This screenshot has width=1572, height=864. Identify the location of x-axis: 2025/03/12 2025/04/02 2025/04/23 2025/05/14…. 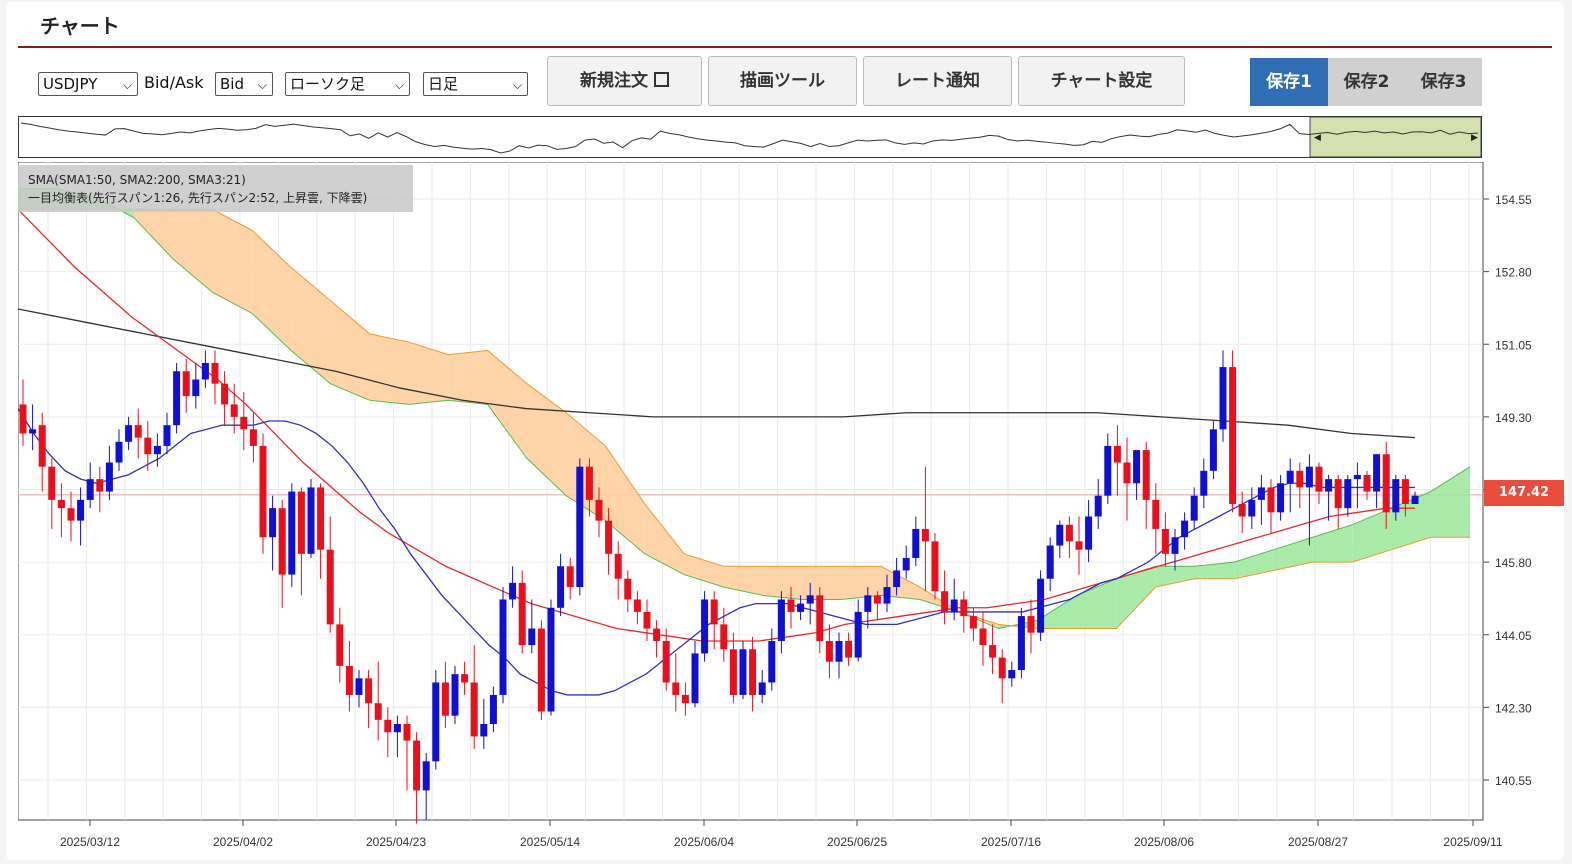
(781, 834).